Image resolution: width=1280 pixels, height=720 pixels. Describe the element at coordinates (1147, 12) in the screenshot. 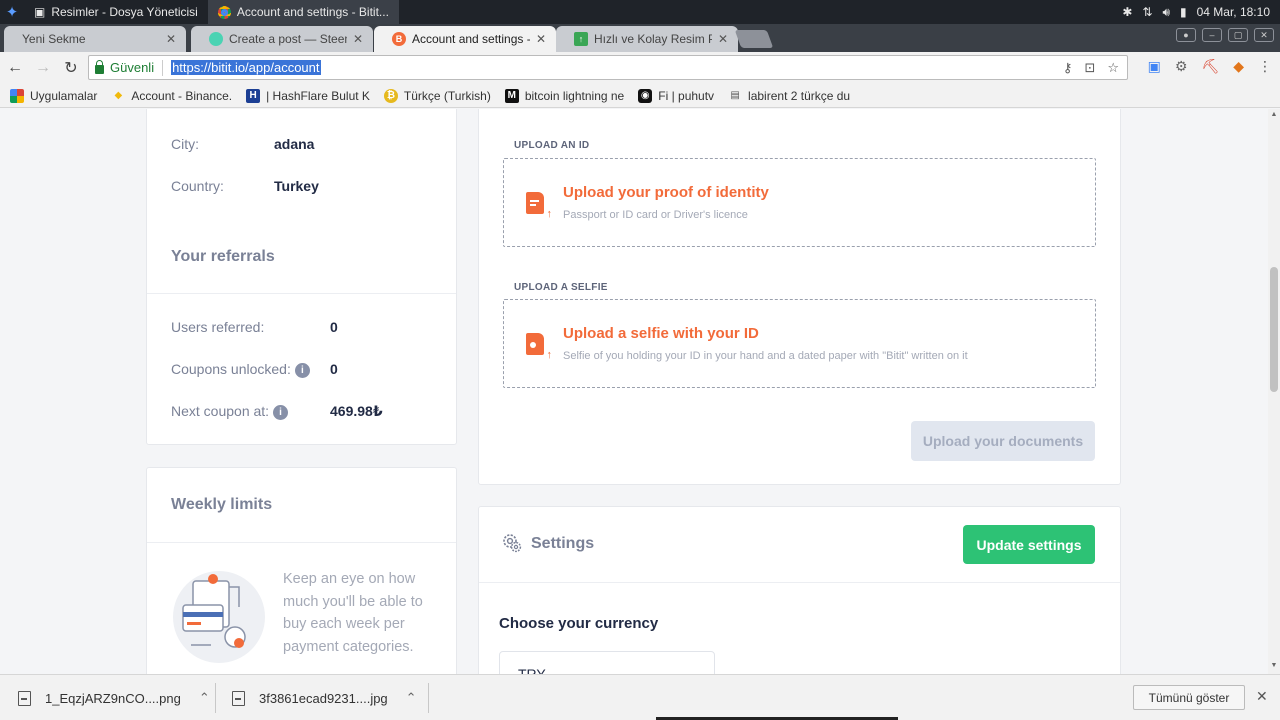

I see `network-icon: ⇅` at that location.